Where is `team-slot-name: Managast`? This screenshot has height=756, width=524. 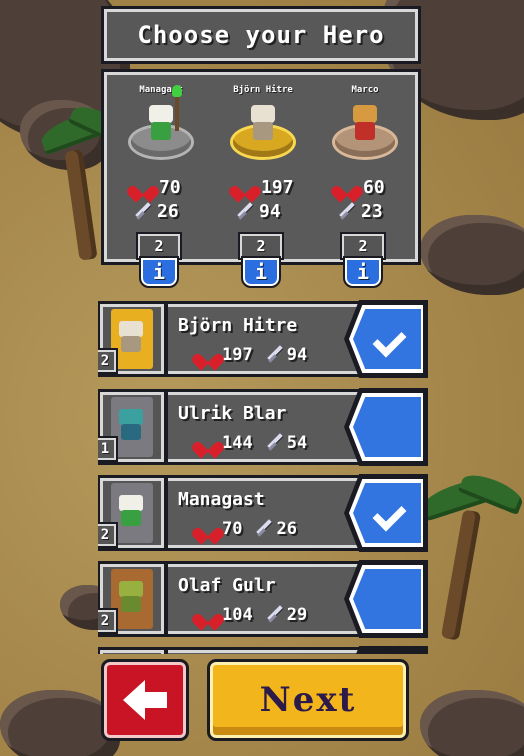 team-slot-name: Managast is located at coordinates (161, 90).